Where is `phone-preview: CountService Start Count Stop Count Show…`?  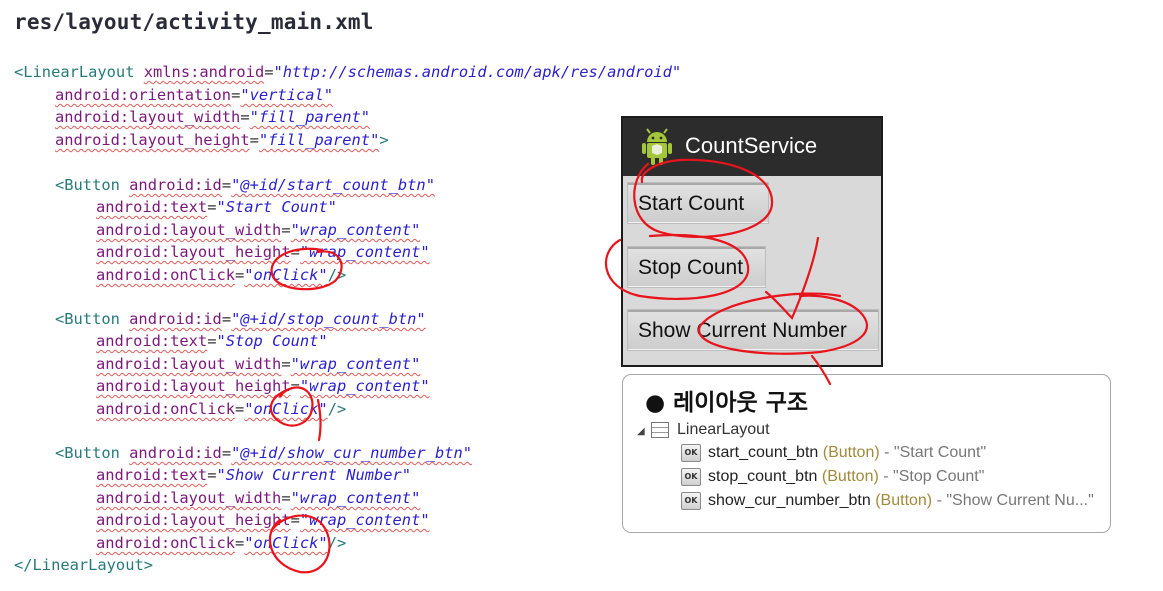
phone-preview: CountService Start Count Stop Count Show… is located at coordinates (752, 241).